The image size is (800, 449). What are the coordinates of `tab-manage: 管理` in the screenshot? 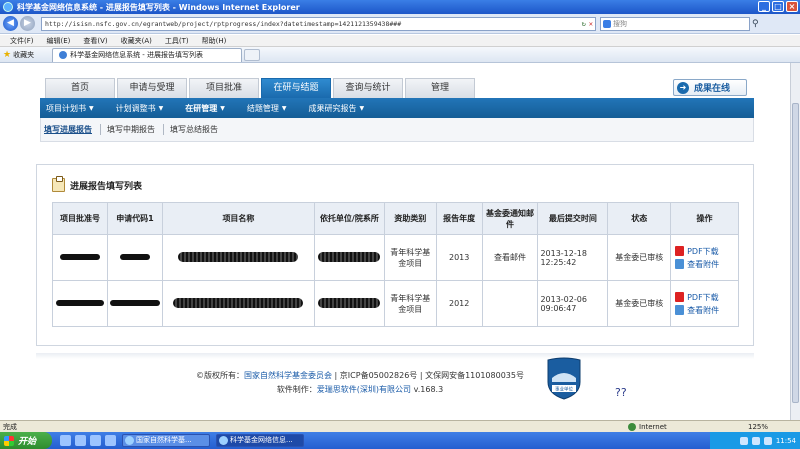 It's located at (440, 88).